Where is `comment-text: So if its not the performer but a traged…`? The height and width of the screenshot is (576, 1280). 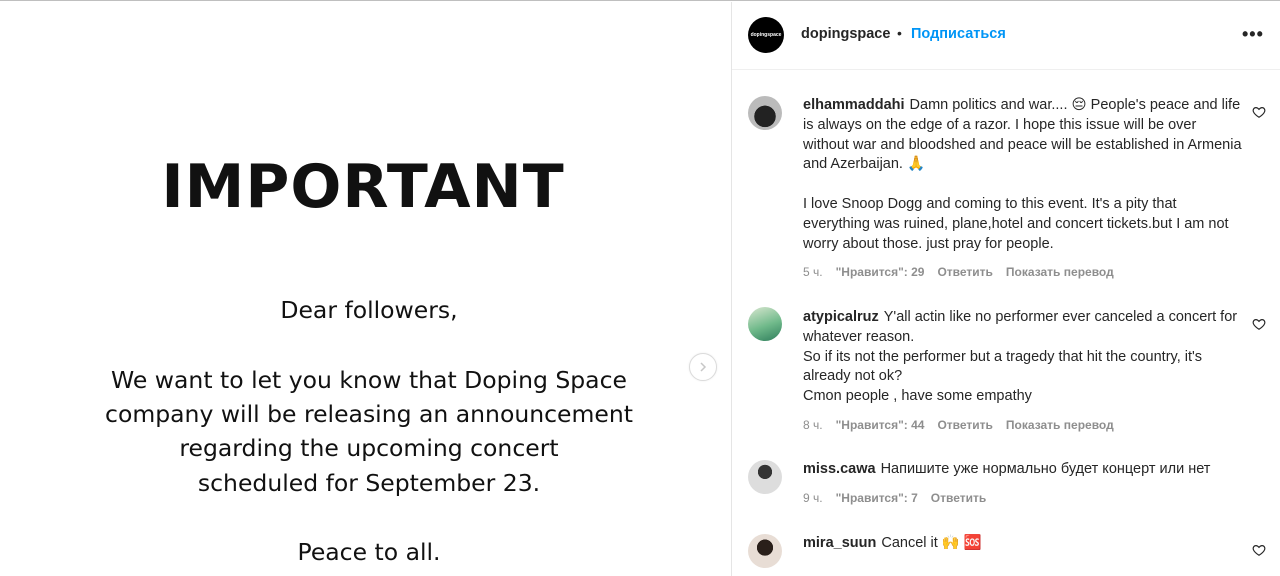 comment-text: So if its not the performer but a traged… is located at coordinates (1003, 366).